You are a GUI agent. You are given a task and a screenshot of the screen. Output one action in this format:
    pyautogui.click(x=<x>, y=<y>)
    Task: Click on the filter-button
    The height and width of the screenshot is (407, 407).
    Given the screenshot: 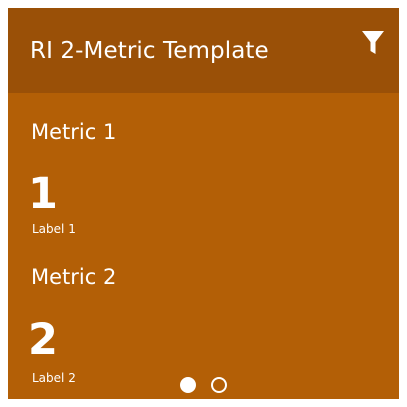 What is the action you would take?
    pyautogui.click(x=373, y=43)
    